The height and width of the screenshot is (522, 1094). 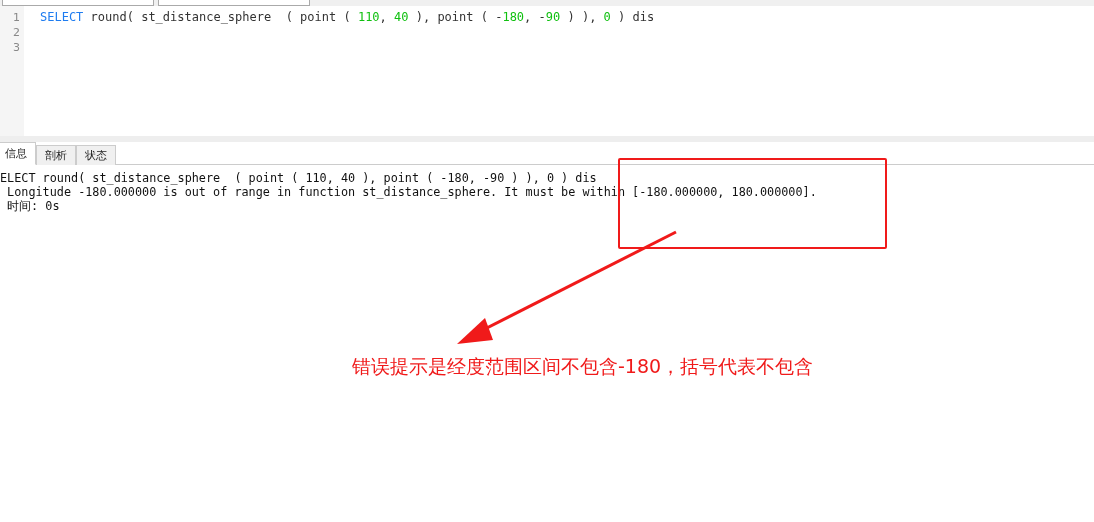 What do you see at coordinates (16, 17) in the screenshot?
I see `line-number: 1` at bounding box center [16, 17].